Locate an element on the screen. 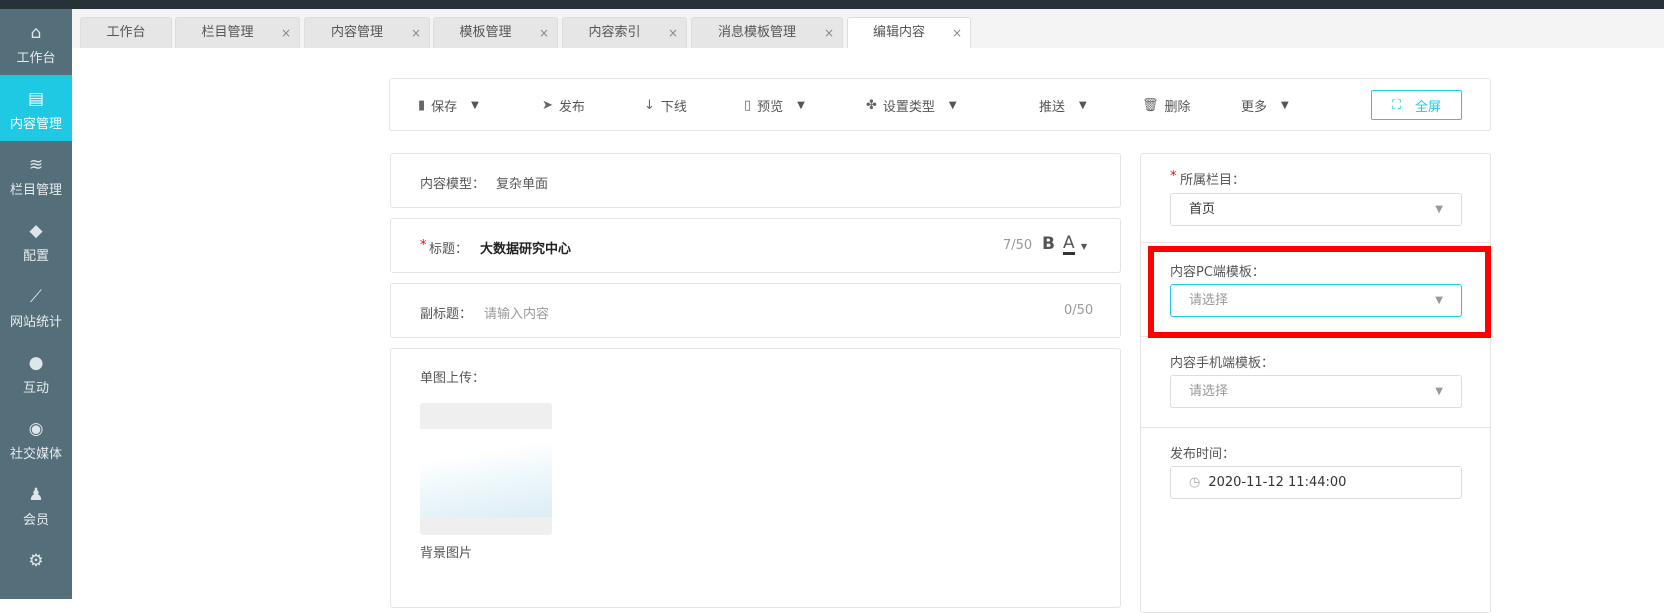  more-label: 更多 is located at coordinates (1254, 107).